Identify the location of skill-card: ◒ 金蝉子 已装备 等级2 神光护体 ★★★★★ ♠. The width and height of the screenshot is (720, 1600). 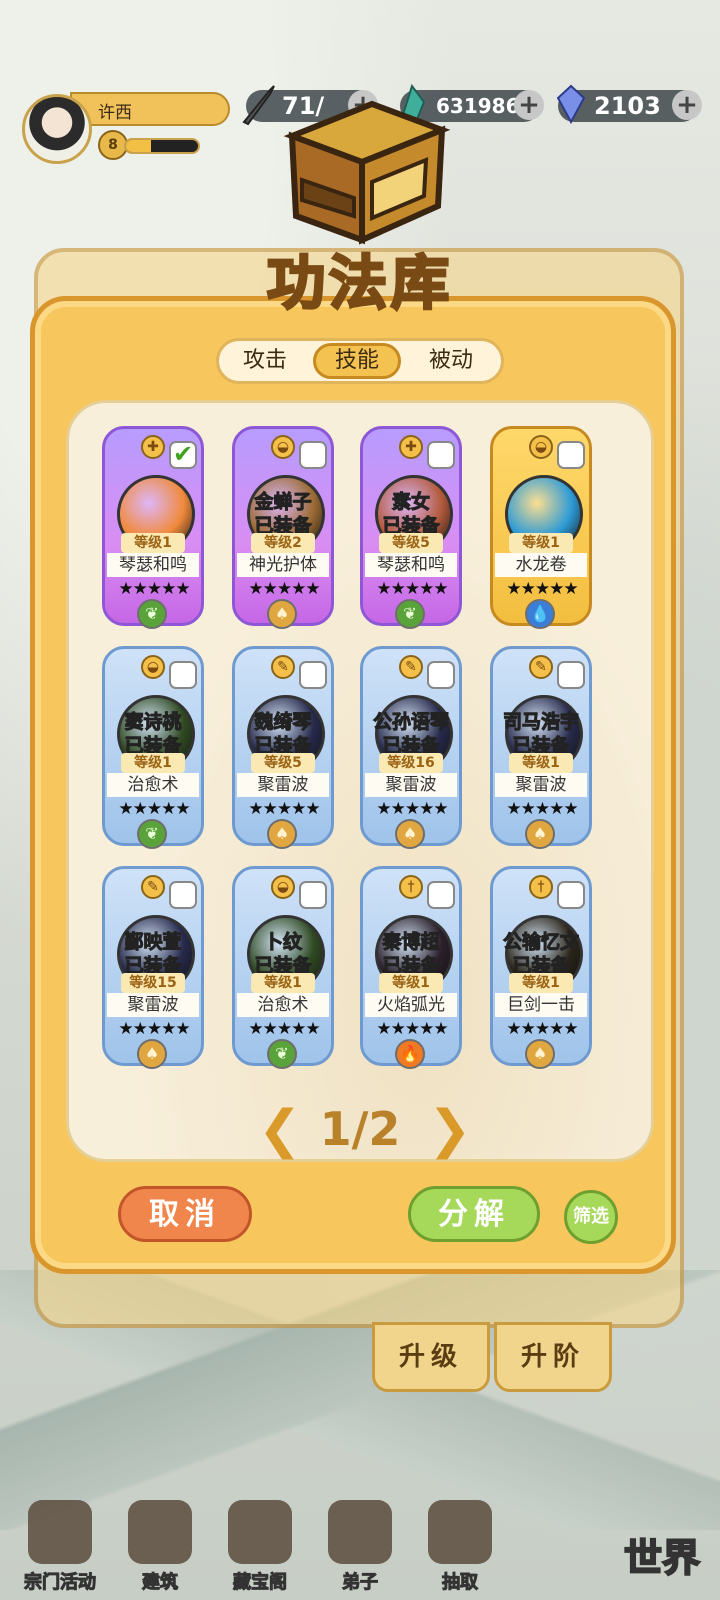
(283, 527).